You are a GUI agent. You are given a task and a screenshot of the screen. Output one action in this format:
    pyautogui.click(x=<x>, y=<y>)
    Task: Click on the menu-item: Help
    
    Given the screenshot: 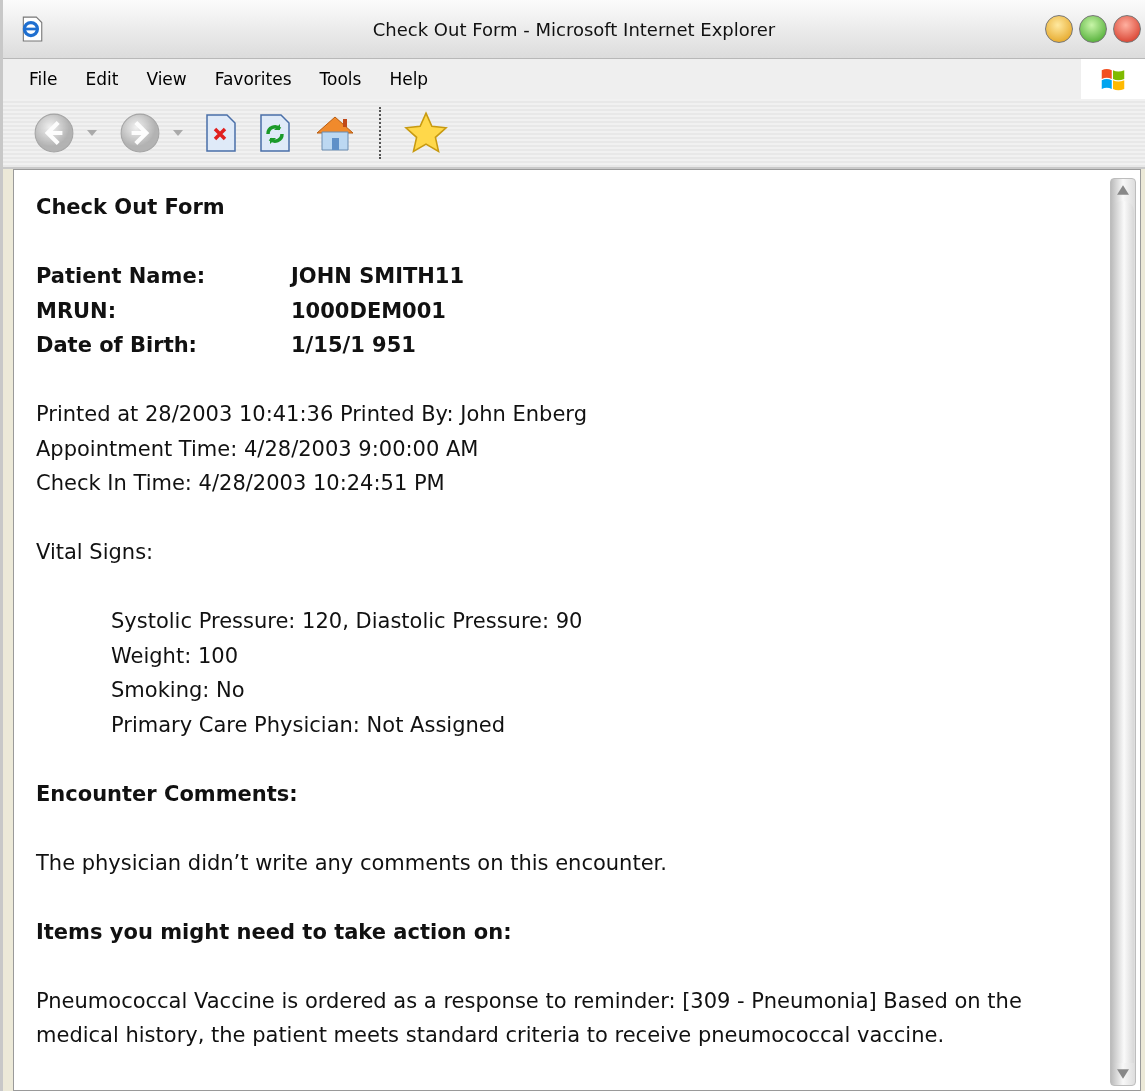 What is the action you would take?
    pyautogui.click(x=409, y=79)
    